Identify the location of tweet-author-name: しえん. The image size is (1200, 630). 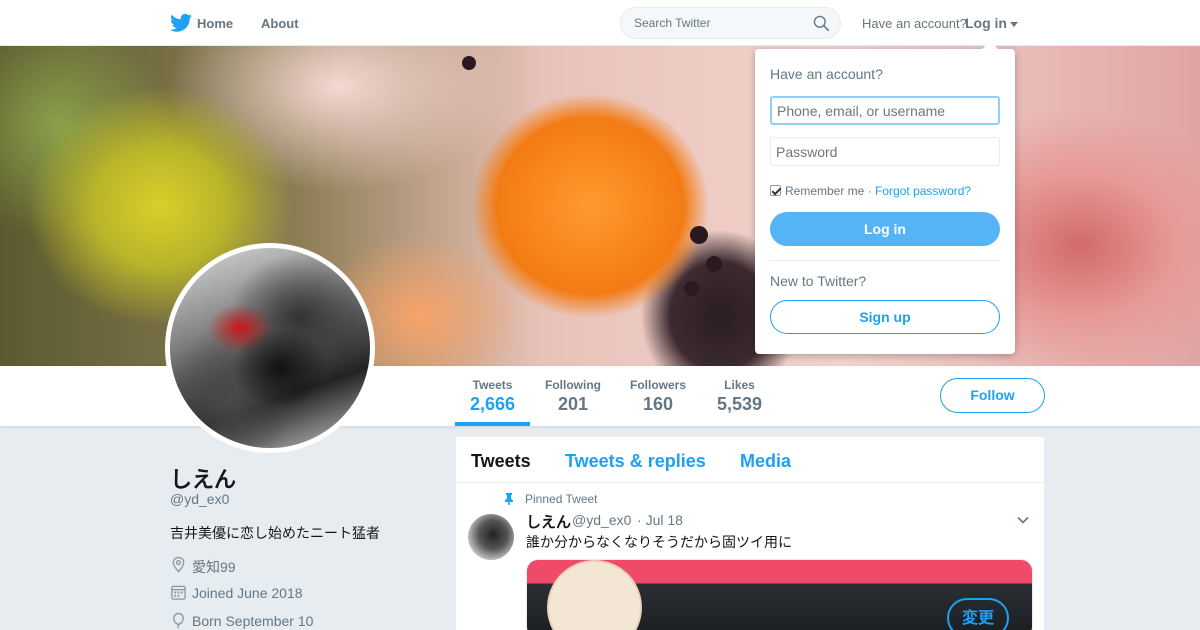
(548, 521).